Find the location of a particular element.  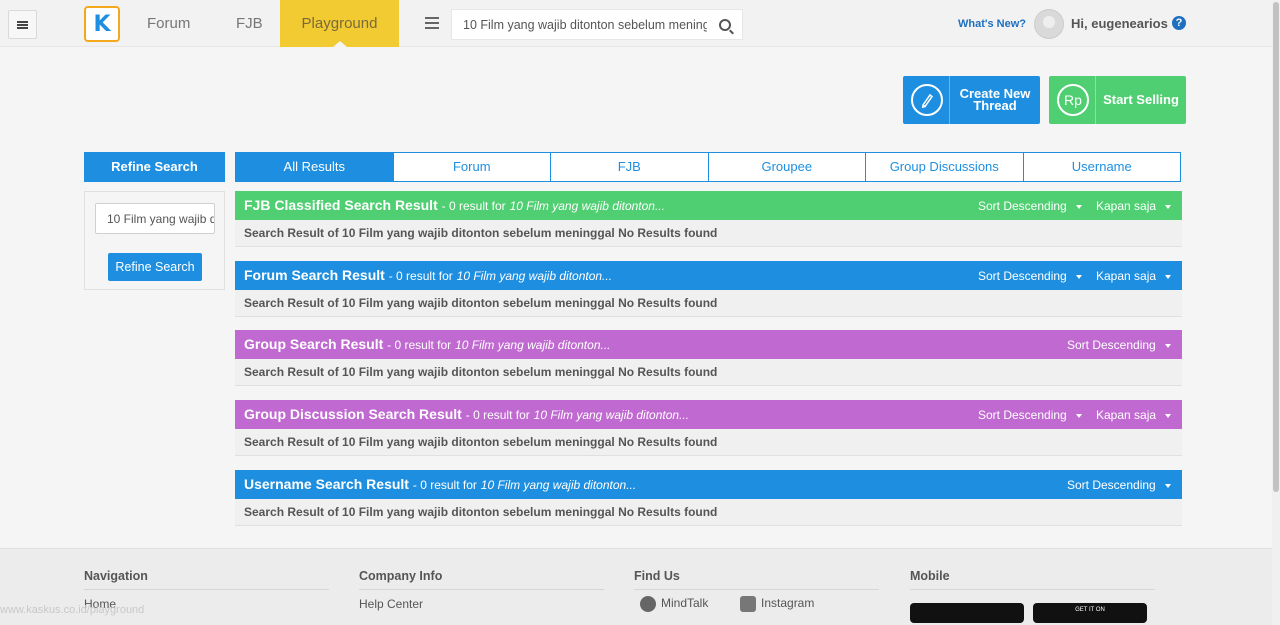

menu-icon is located at coordinates (432, 23).